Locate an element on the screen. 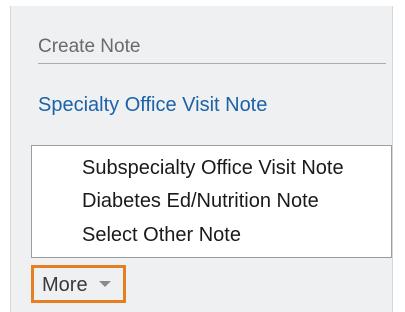 The width and height of the screenshot is (405, 312). section-title: Create Note is located at coordinates (89, 46).